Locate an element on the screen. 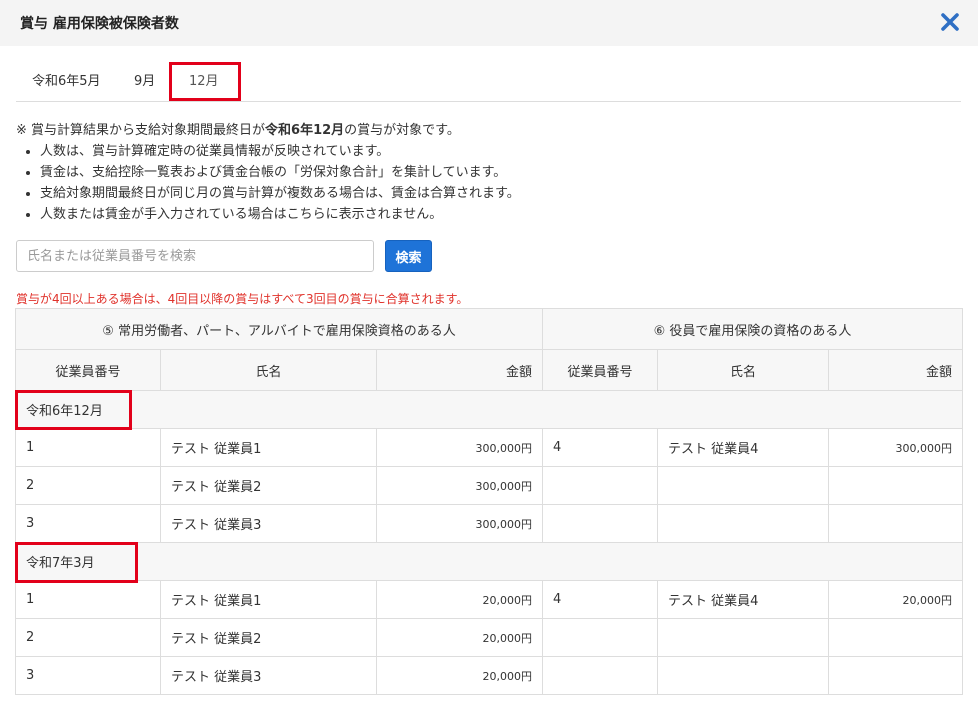 The height and width of the screenshot is (708, 978). note-item: 人数または賃金が手入力されている場合はこちらに表示されません。 is located at coordinates (498, 214).